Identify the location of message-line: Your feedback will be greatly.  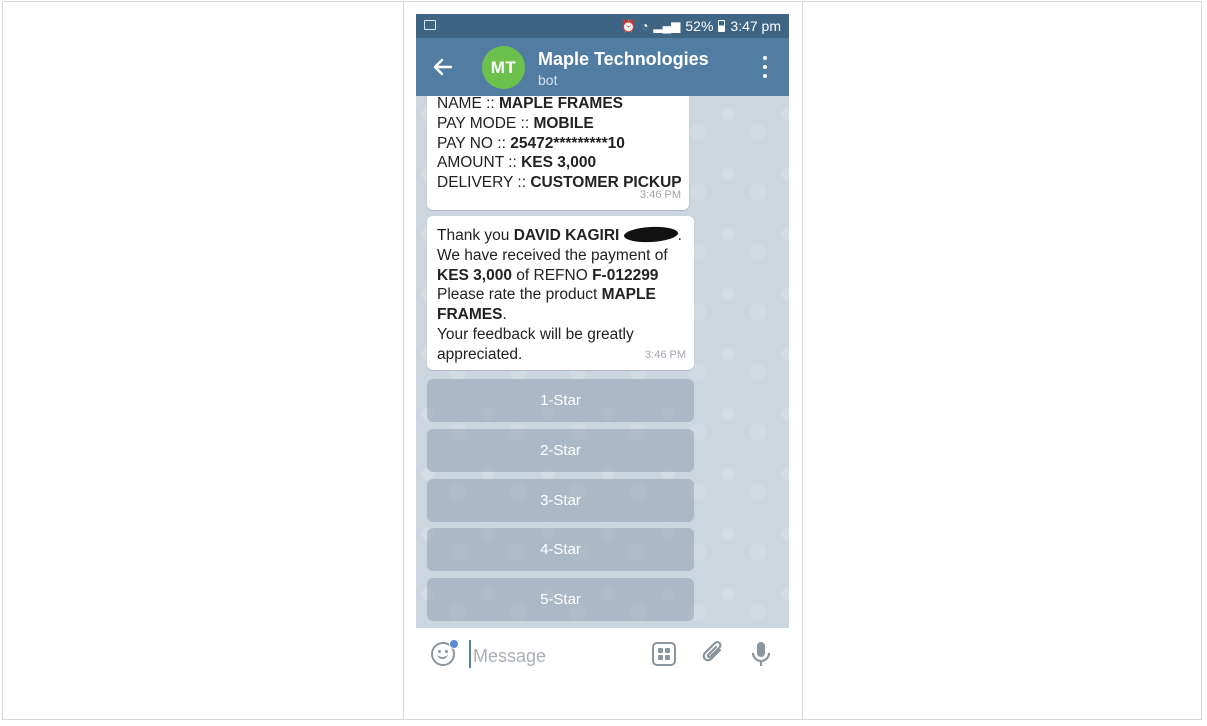
(535, 334).